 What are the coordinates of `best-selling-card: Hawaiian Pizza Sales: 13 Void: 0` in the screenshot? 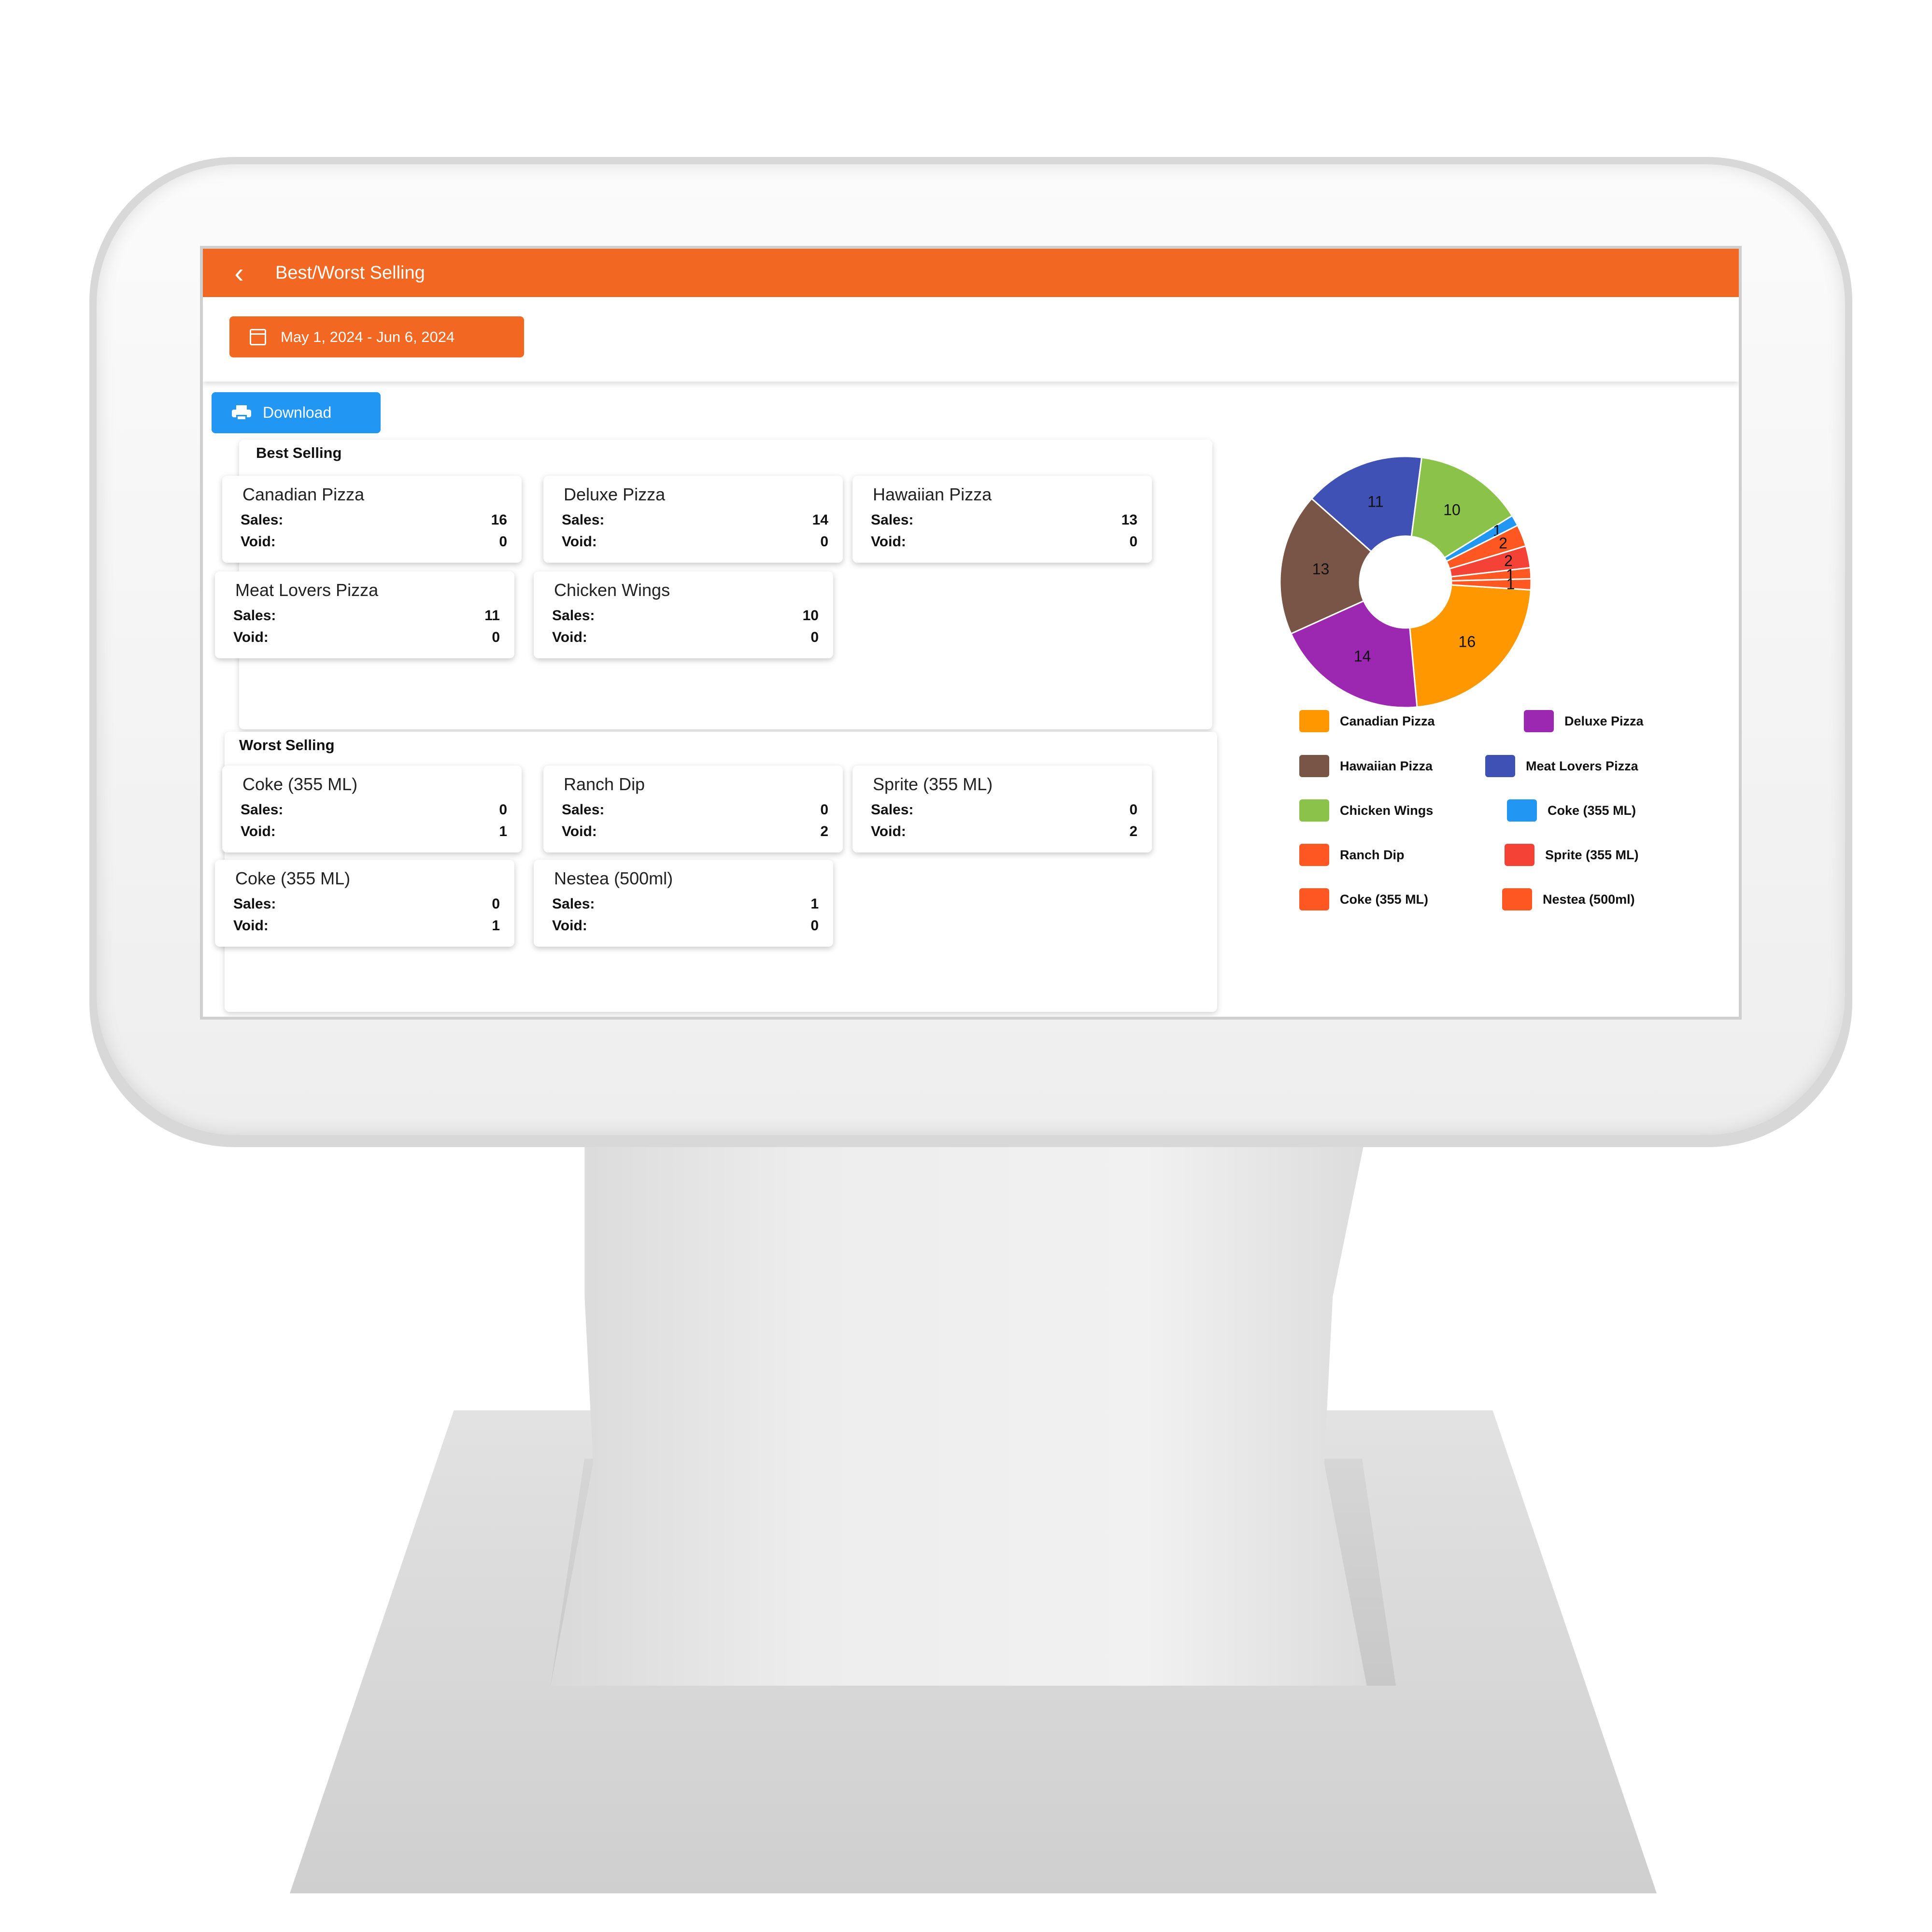 It's located at (1002, 519).